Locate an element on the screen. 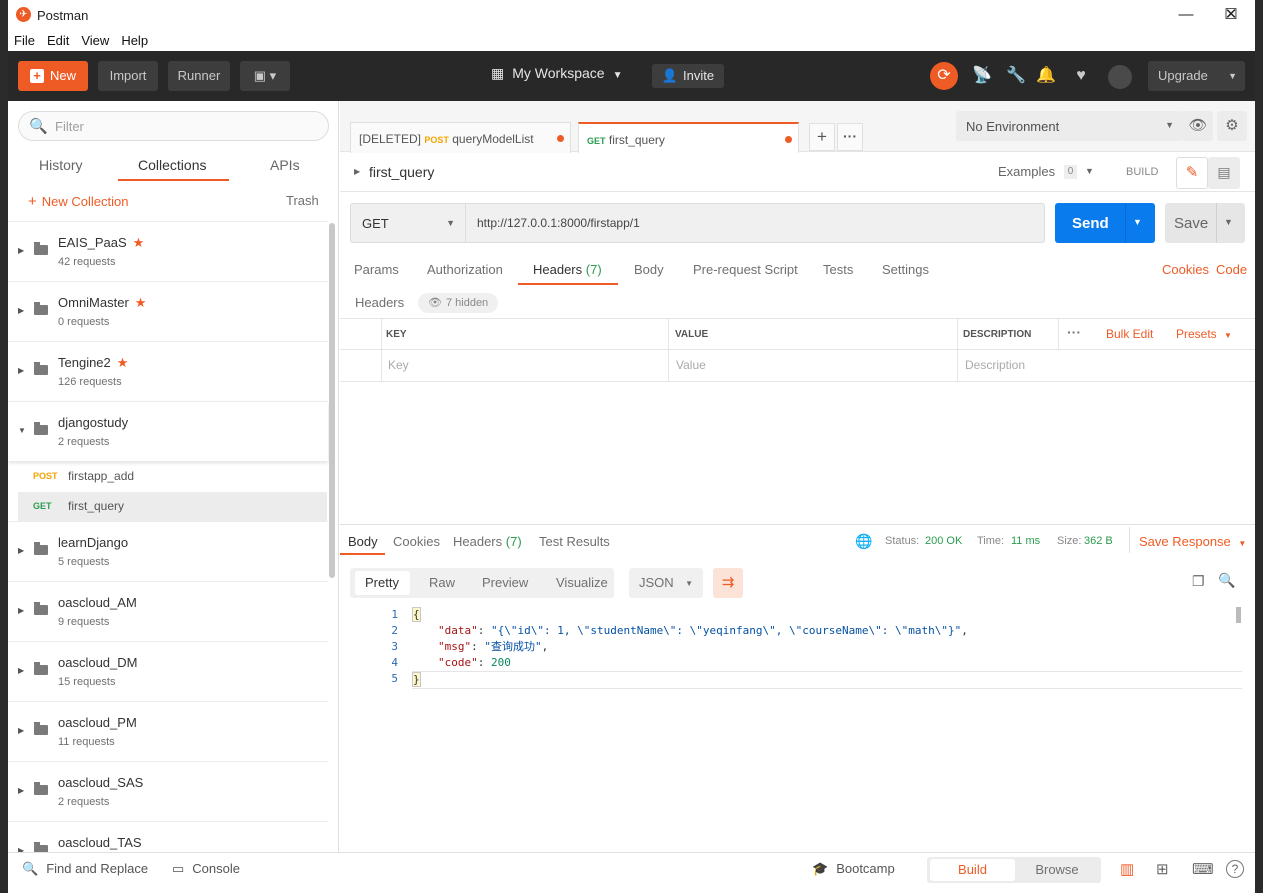 Image resolution: width=1263 pixels, height=893 pixels. browse-mode-button: Browse is located at coordinates (1057, 870).